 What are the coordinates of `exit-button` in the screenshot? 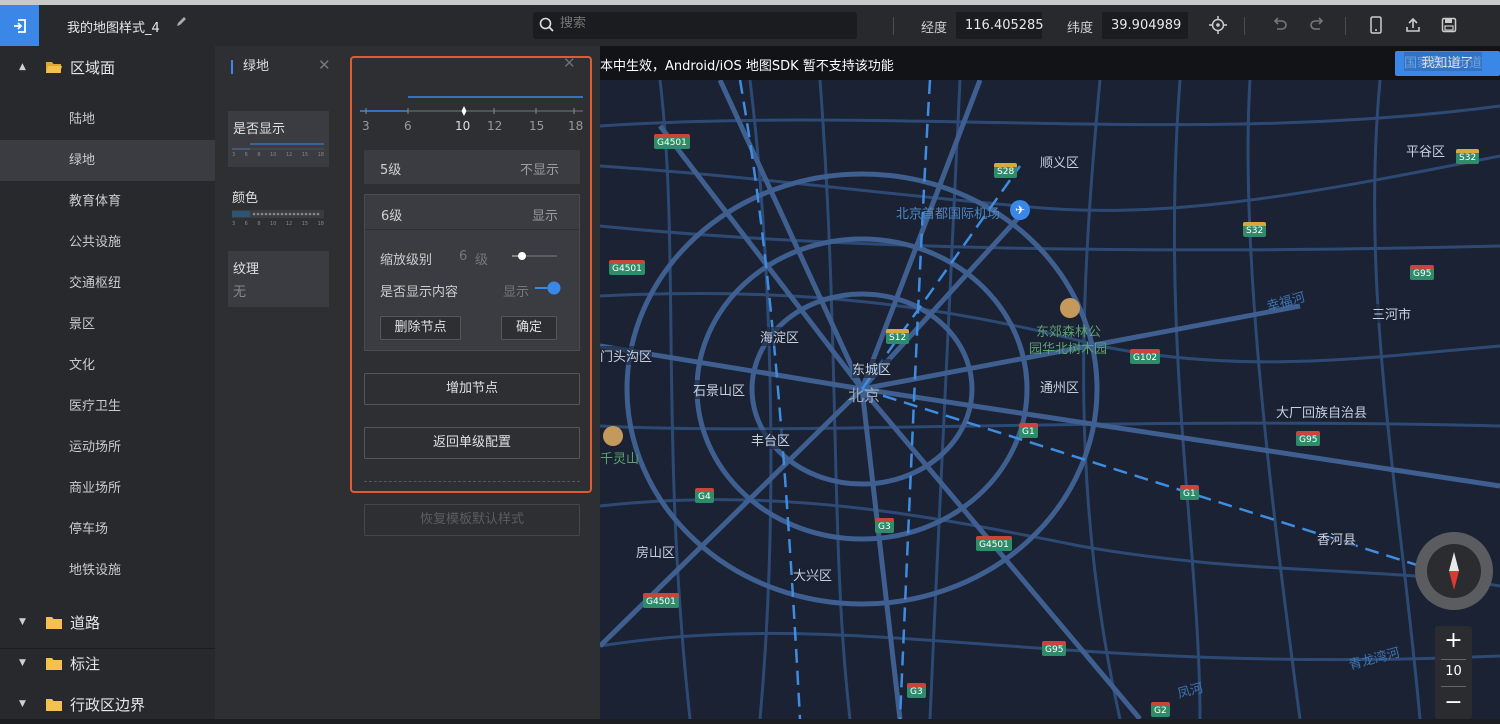 It's located at (19, 25).